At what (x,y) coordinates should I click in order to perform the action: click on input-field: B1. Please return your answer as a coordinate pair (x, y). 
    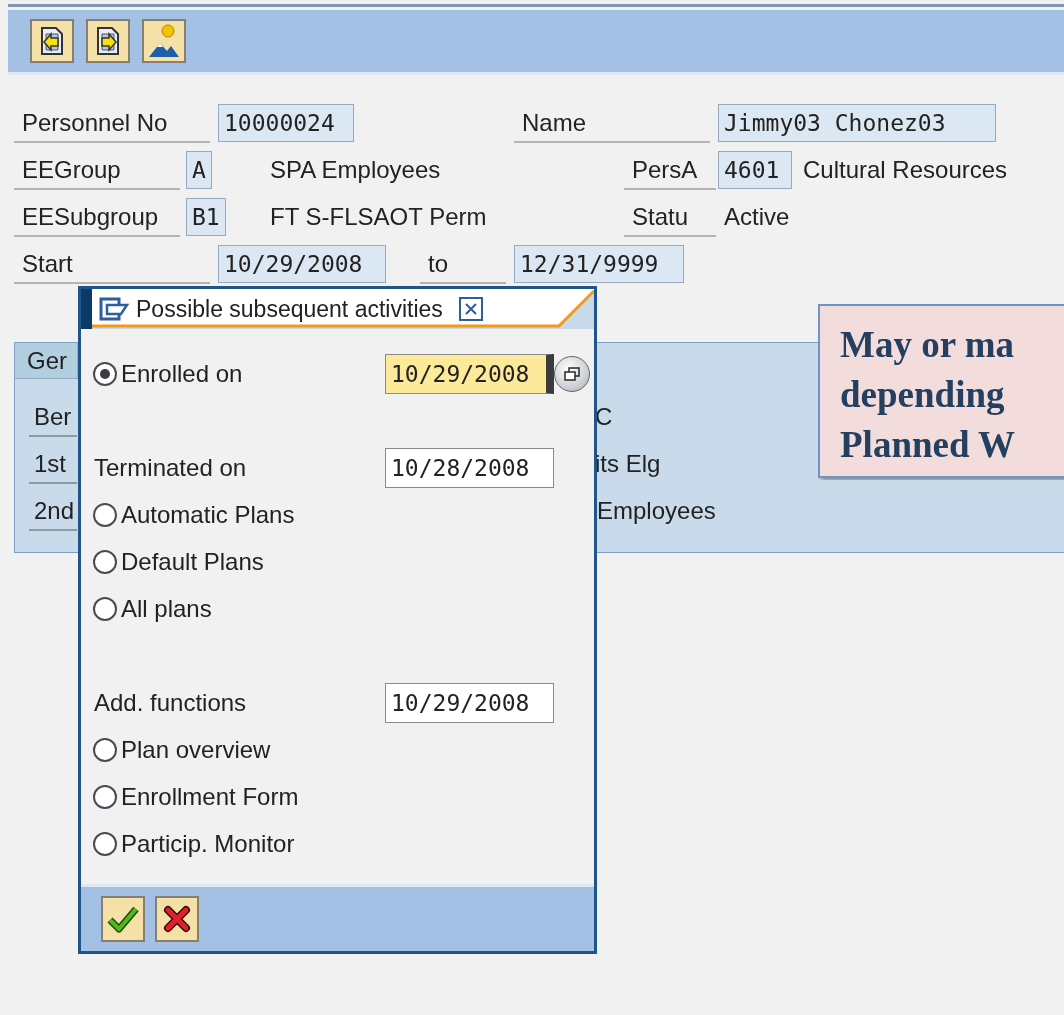
    Looking at the image, I should click on (206, 216).